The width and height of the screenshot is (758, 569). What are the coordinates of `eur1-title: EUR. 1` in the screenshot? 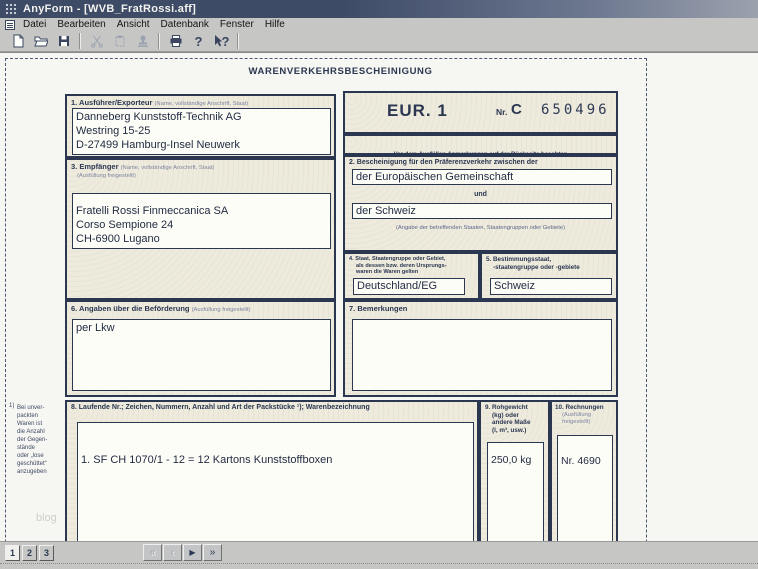 It's located at (417, 110).